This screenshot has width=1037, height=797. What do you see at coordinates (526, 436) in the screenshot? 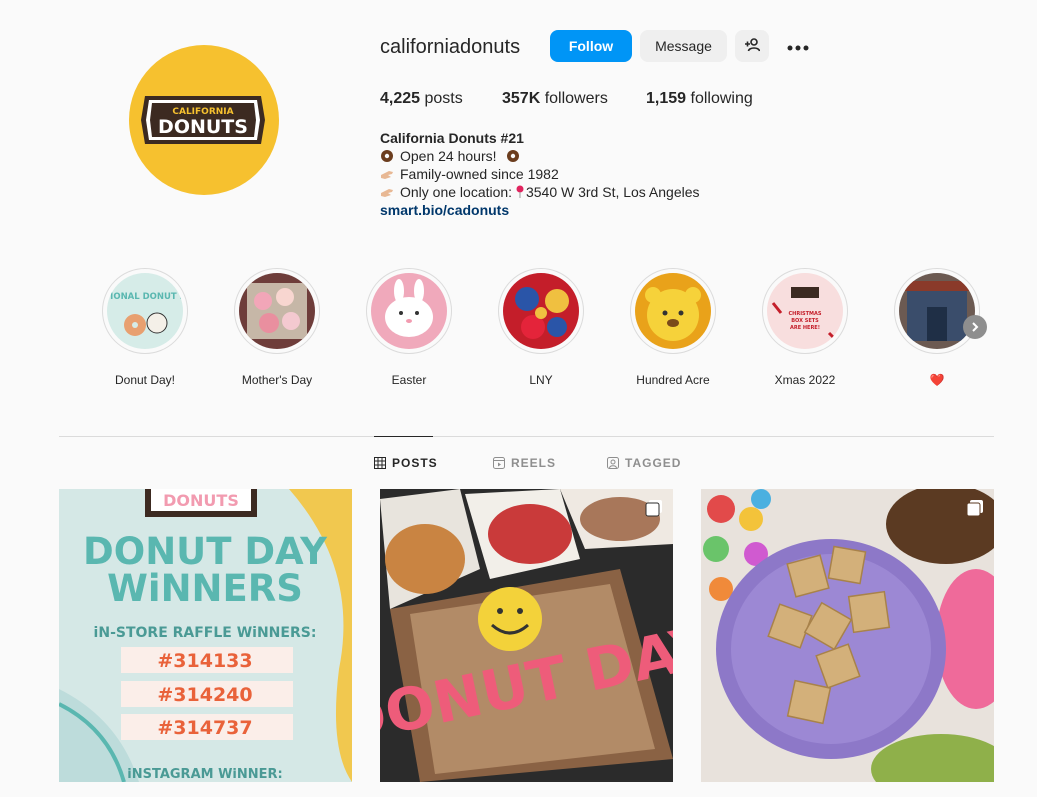
I see `tabs-divider` at bounding box center [526, 436].